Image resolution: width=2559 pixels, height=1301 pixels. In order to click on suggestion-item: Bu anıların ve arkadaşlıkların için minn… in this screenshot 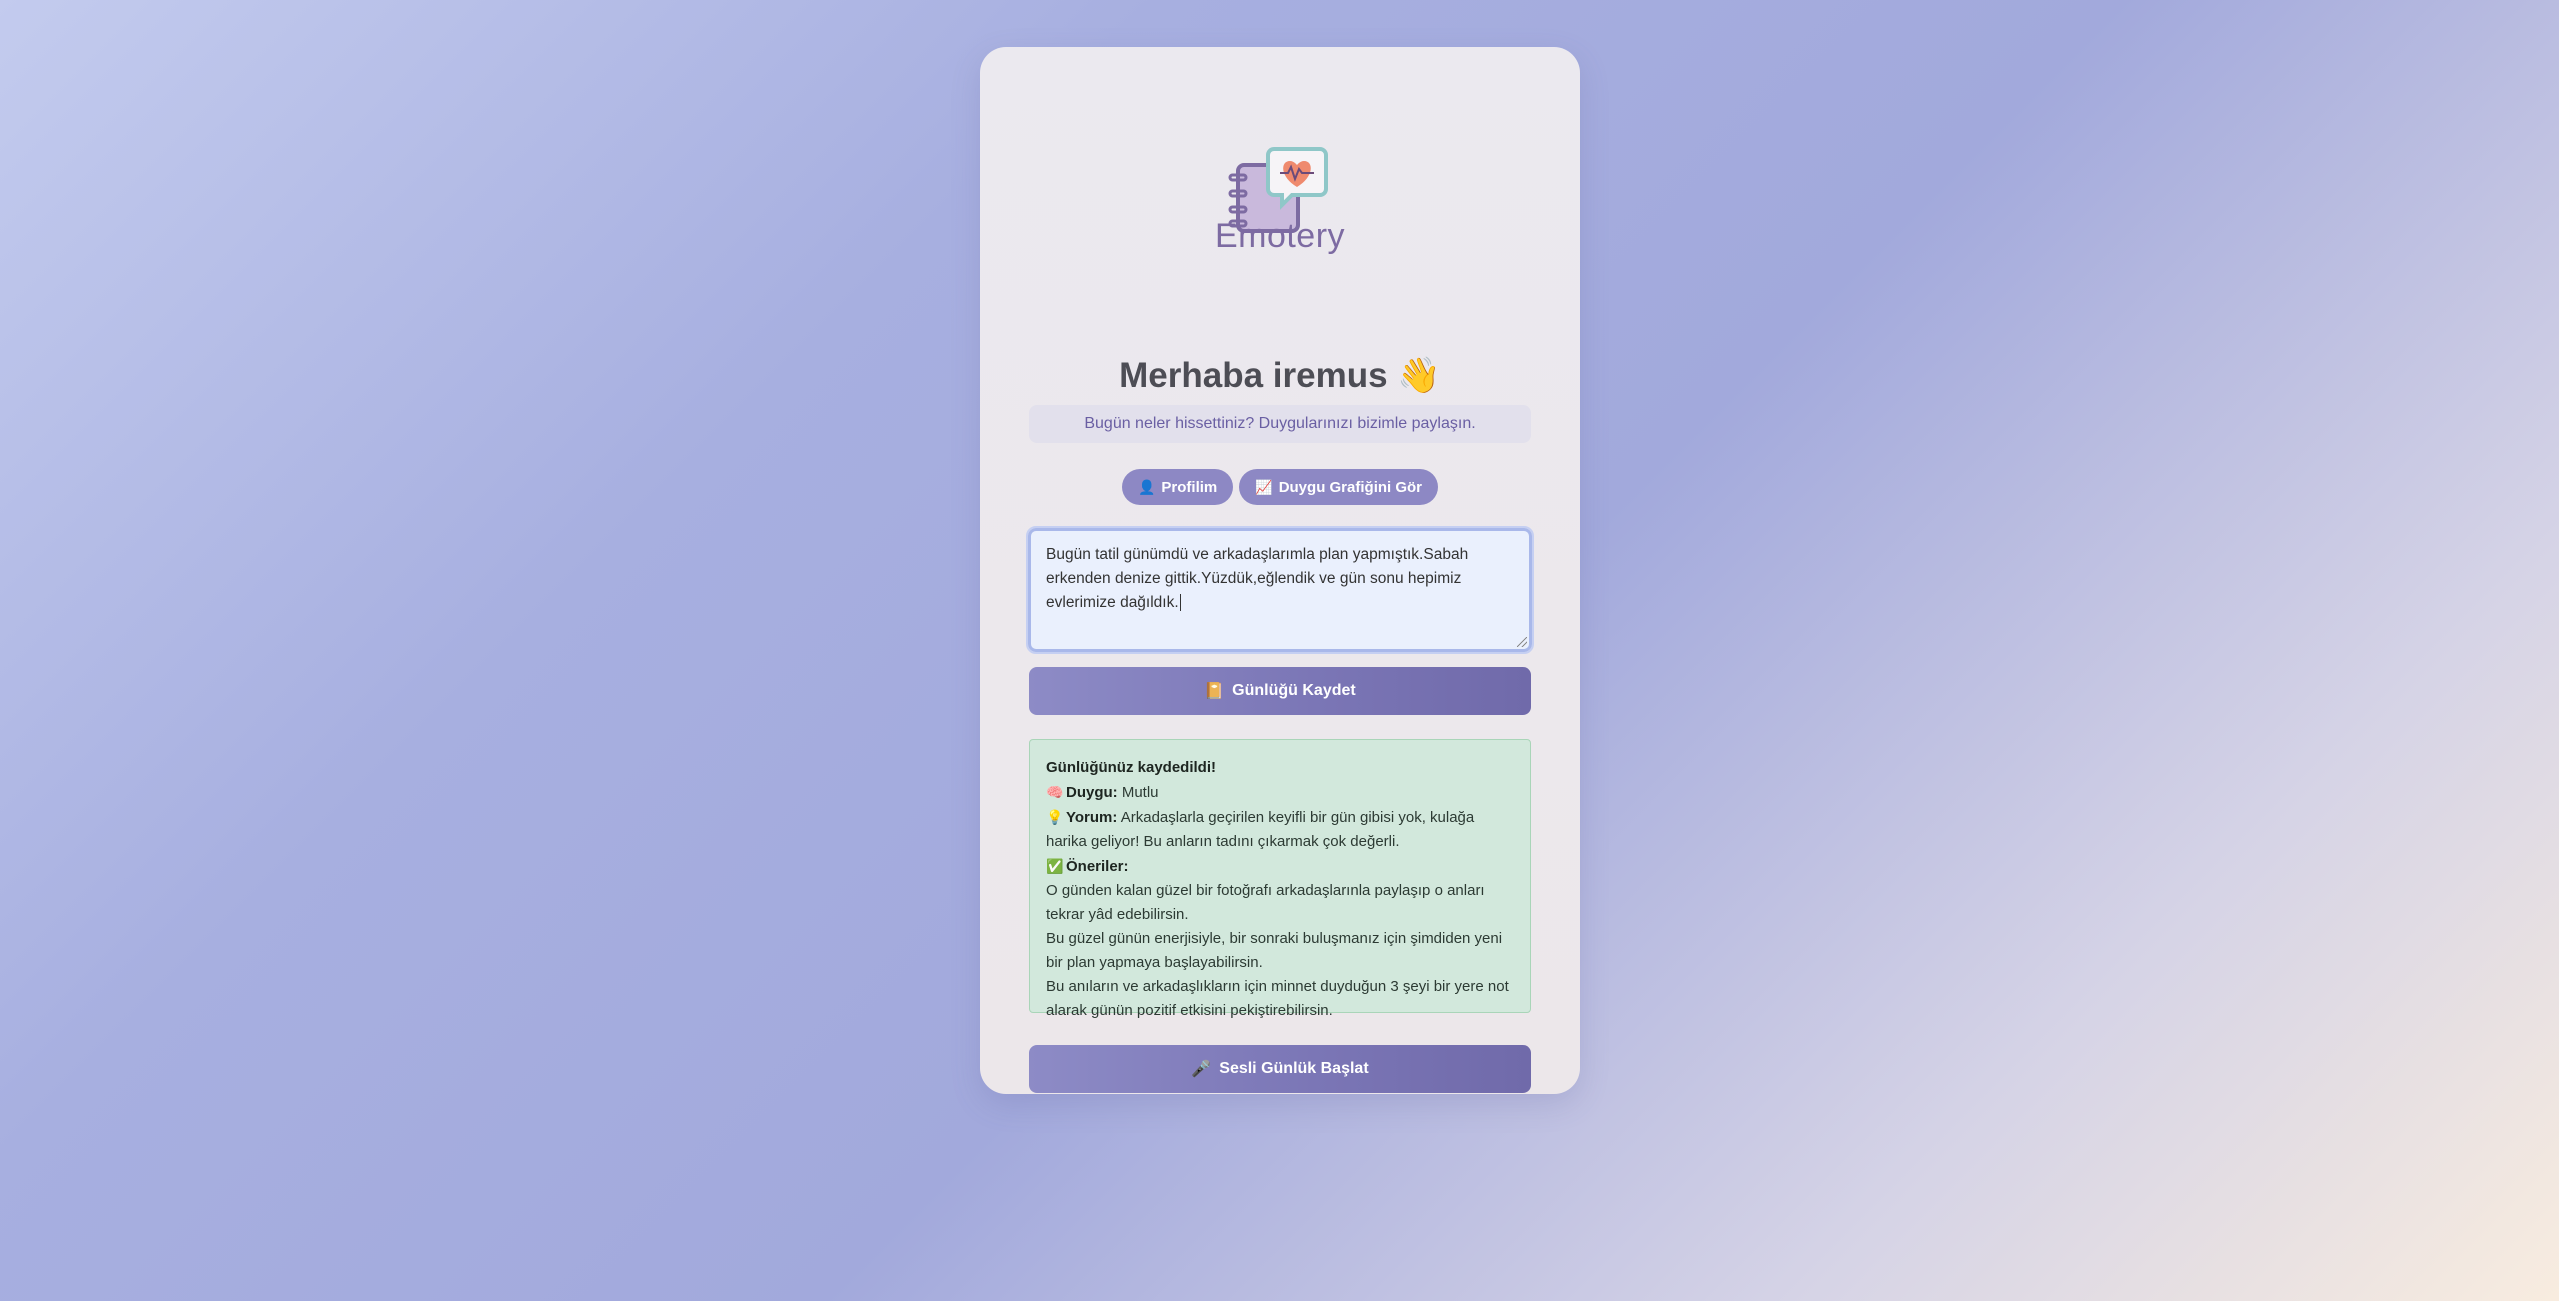, I will do `click(1277, 998)`.